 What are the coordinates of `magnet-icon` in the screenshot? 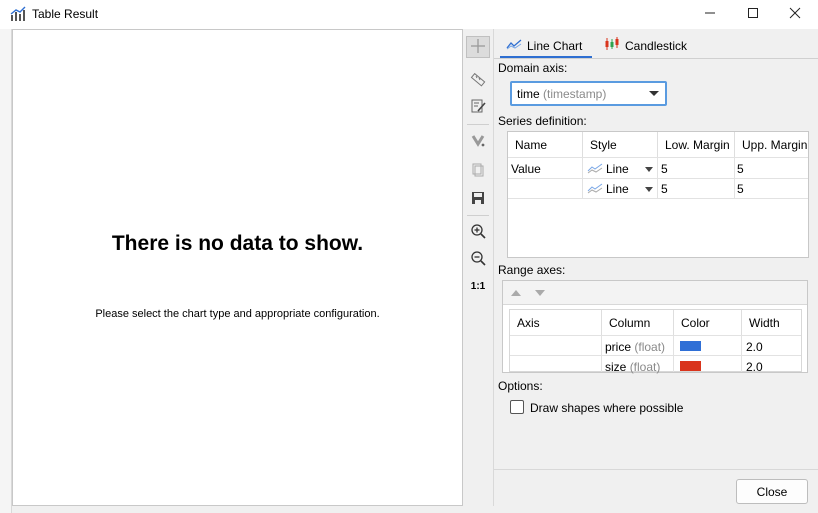 It's located at (478, 141).